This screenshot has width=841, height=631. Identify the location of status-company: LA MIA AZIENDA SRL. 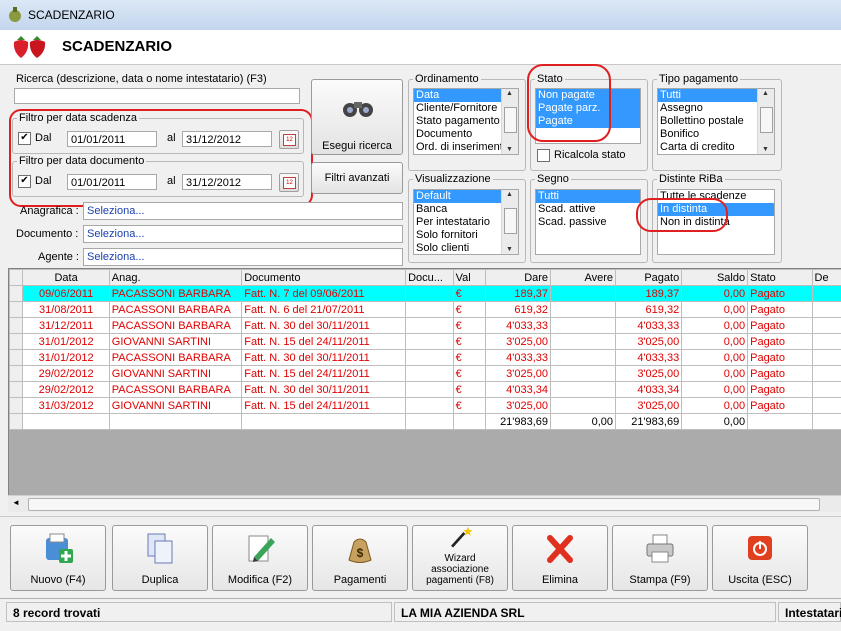
(585, 612).